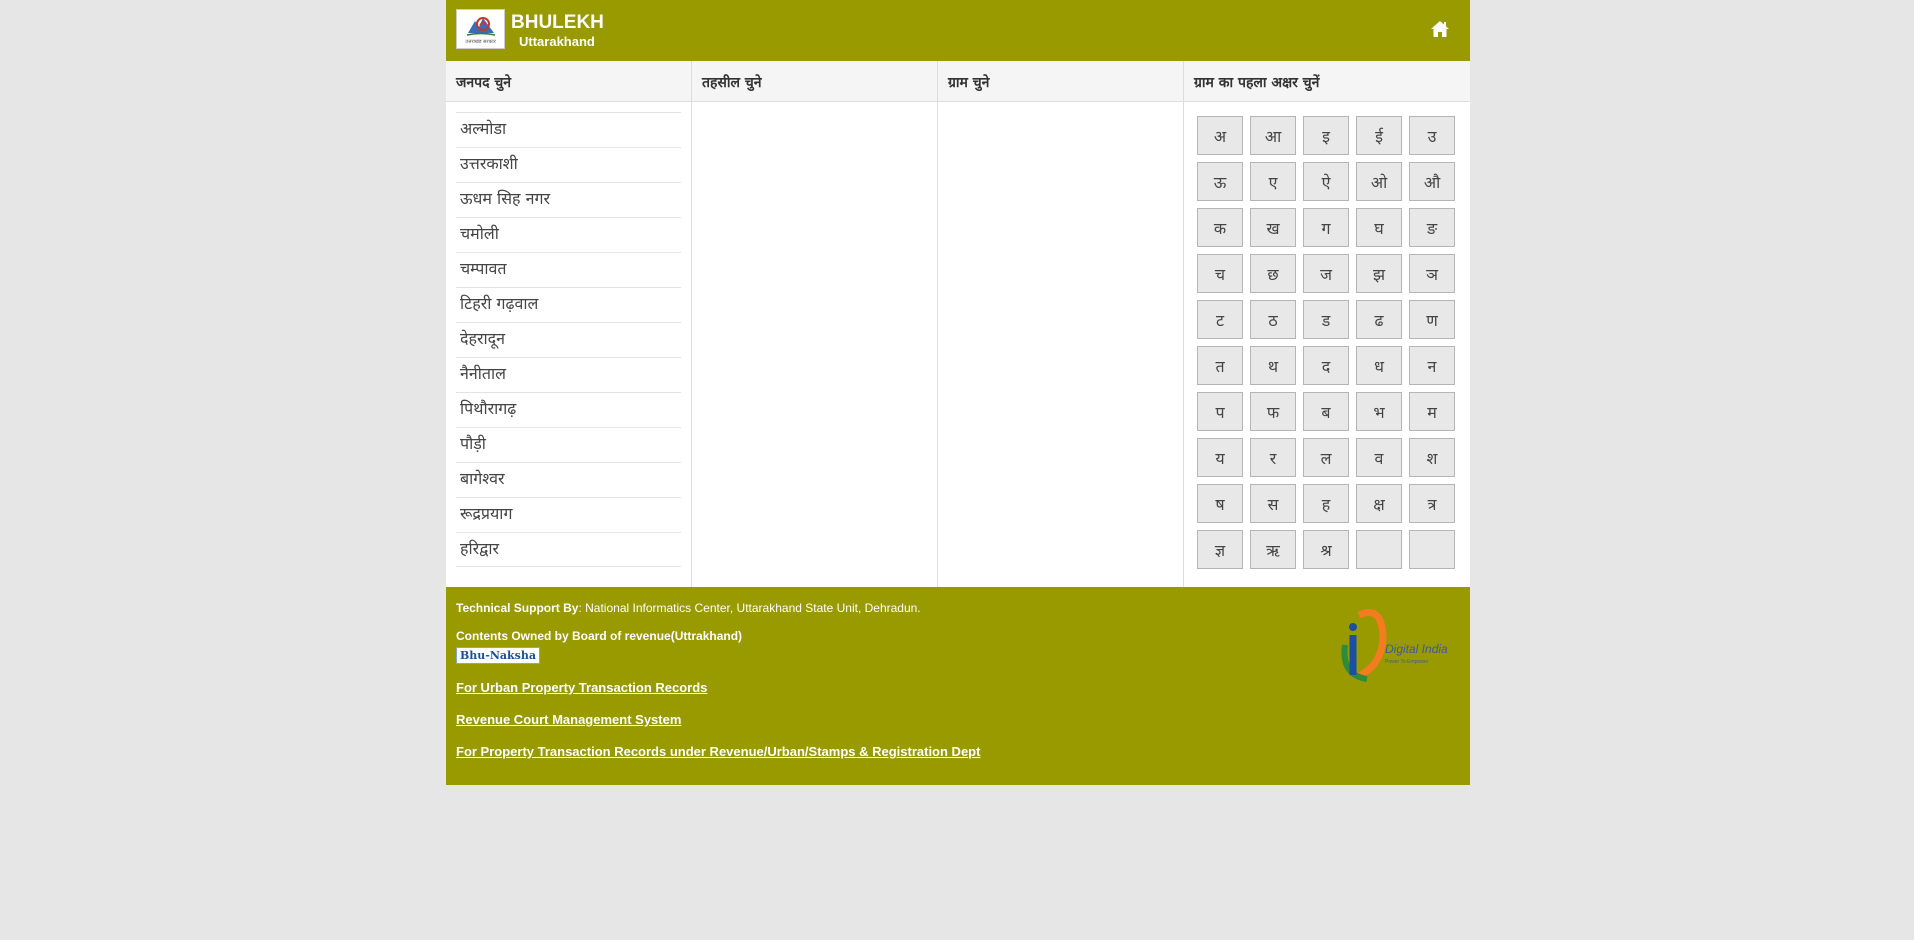 The width and height of the screenshot is (1914, 940). I want to click on tehsil-column: तहसील चुने, so click(815, 324).